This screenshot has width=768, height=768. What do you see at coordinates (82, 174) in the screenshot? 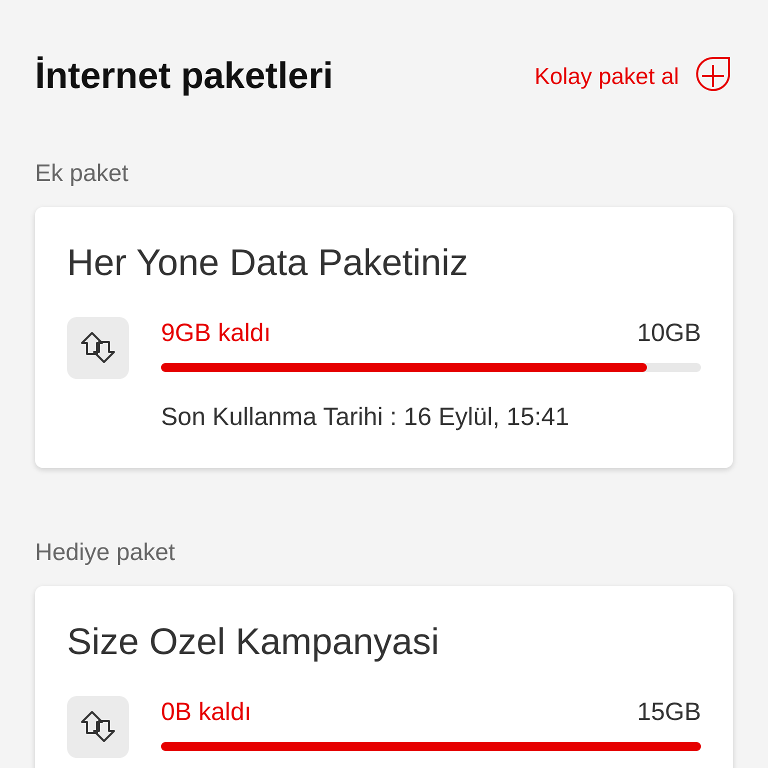
I see `section-heading: Ek paket` at bounding box center [82, 174].